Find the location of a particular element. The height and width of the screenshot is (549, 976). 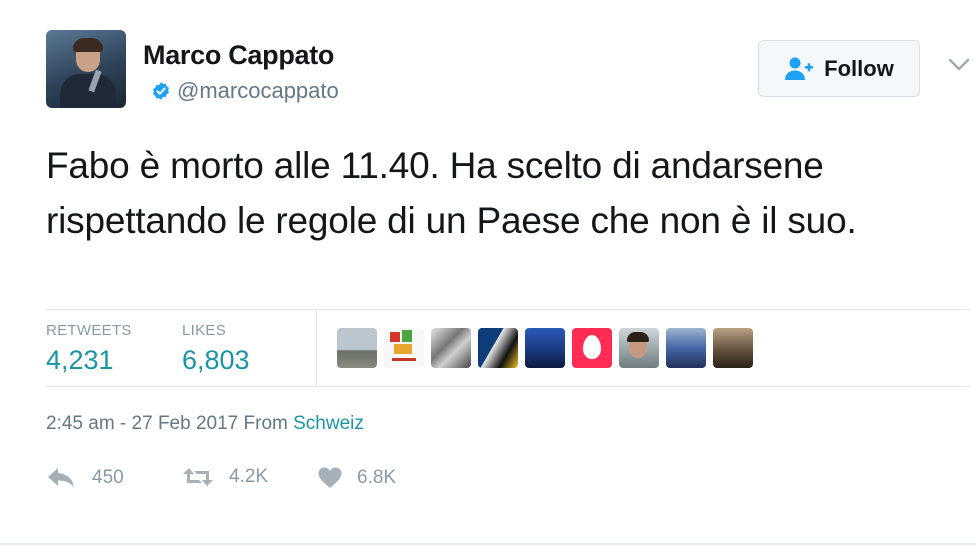

heart-icon is located at coordinates (330, 477).